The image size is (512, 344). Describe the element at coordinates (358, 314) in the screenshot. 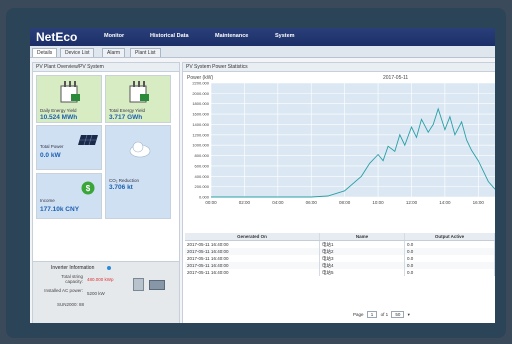

I see `pager-label: Page` at that location.